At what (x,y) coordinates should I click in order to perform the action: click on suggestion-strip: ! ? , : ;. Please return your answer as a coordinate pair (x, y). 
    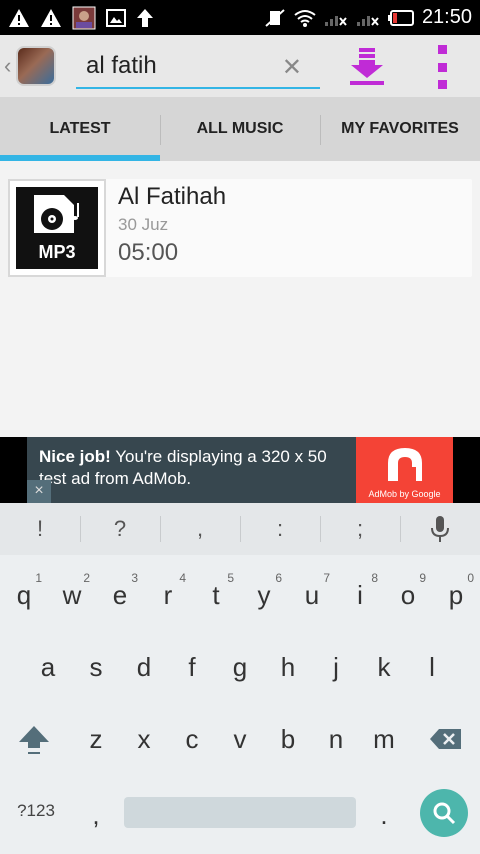
    Looking at the image, I should click on (240, 529).